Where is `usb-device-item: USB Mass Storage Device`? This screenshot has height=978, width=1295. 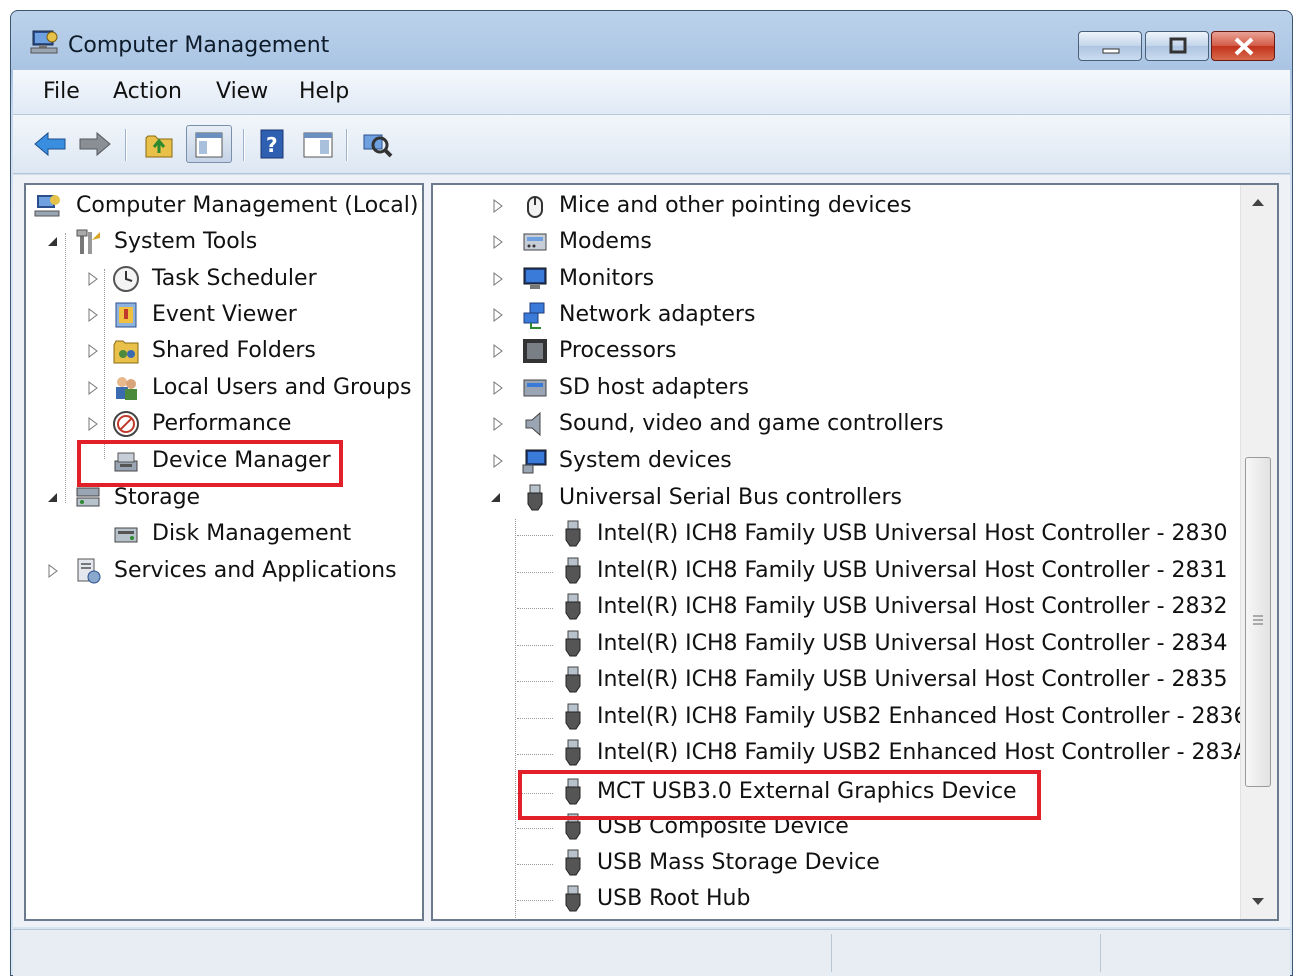 usb-device-item: USB Mass Storage Device is located at coordinates (838, 864).